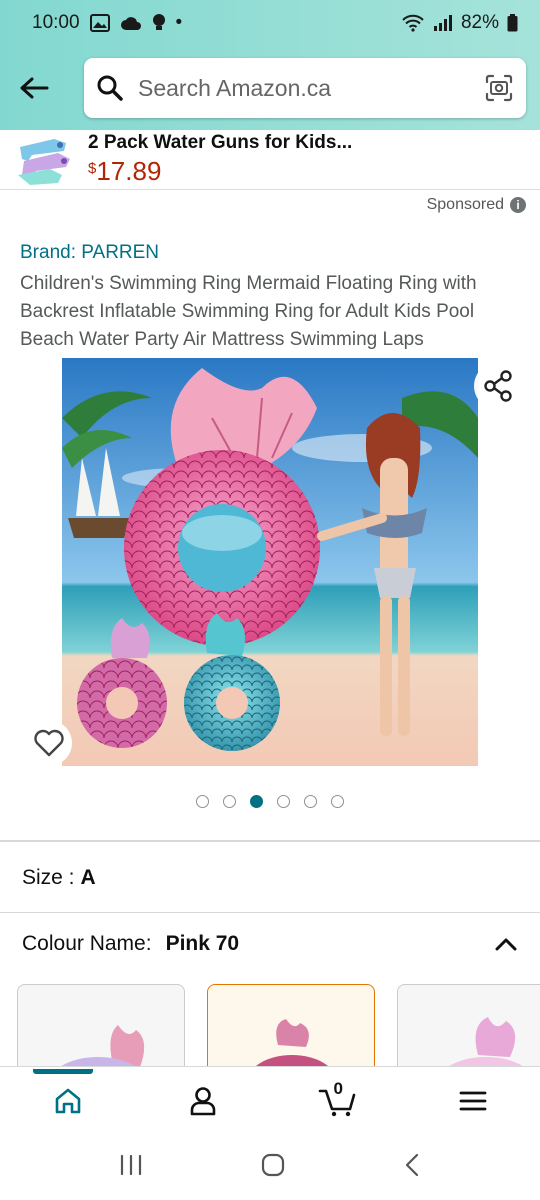 Image resolution: width=540 pixels, height=1200 pixels. Describe the element at coordinates (99, 23) in the screenshot. I see `gallery-icon` at that location.